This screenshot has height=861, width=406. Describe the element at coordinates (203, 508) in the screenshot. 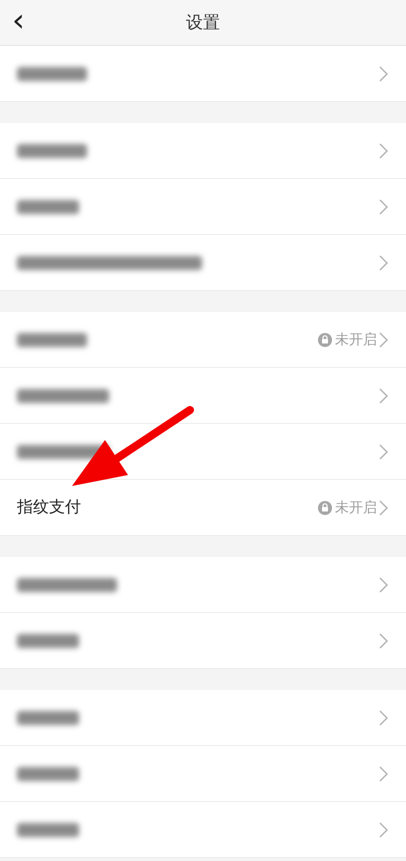

I see `settings-row: 指纹支付 未开启` at that location.